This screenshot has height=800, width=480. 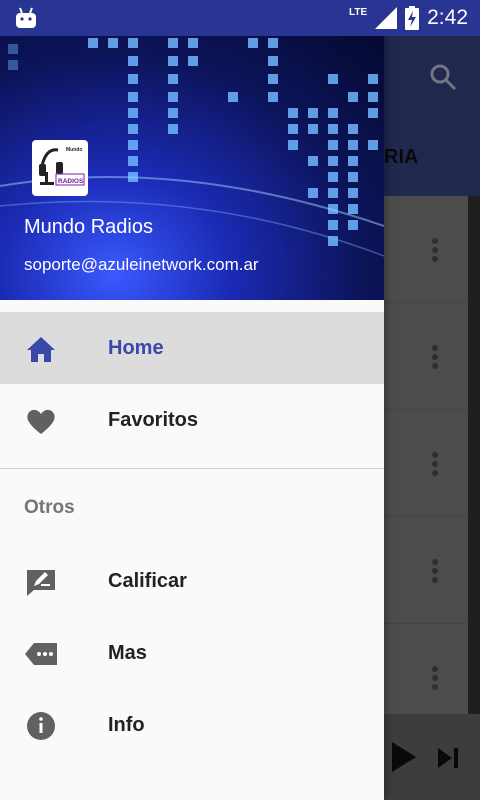 What do you see at coordinates (88, 227) in the screenshot?
I see `app-name: Mundo Radios` at bounding box center [88, 227].